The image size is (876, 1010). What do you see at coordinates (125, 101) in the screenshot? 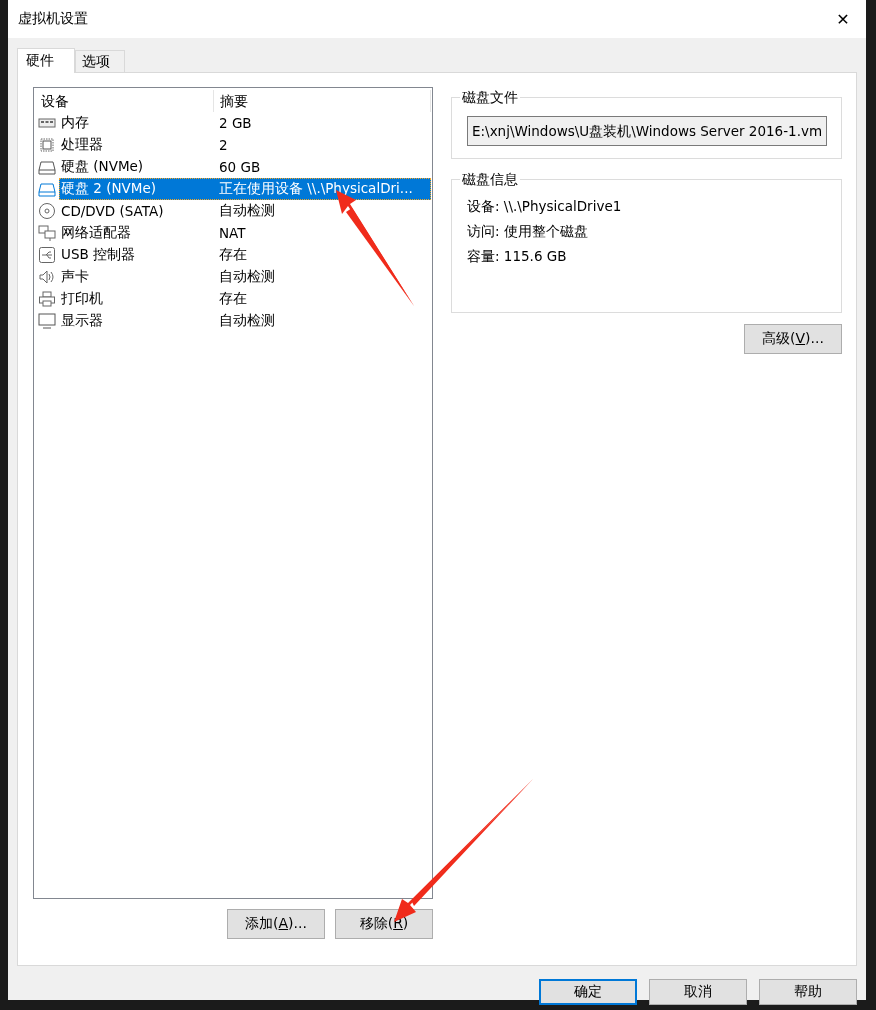
I see `column-header: 设备` at bounding box center [125, 101].